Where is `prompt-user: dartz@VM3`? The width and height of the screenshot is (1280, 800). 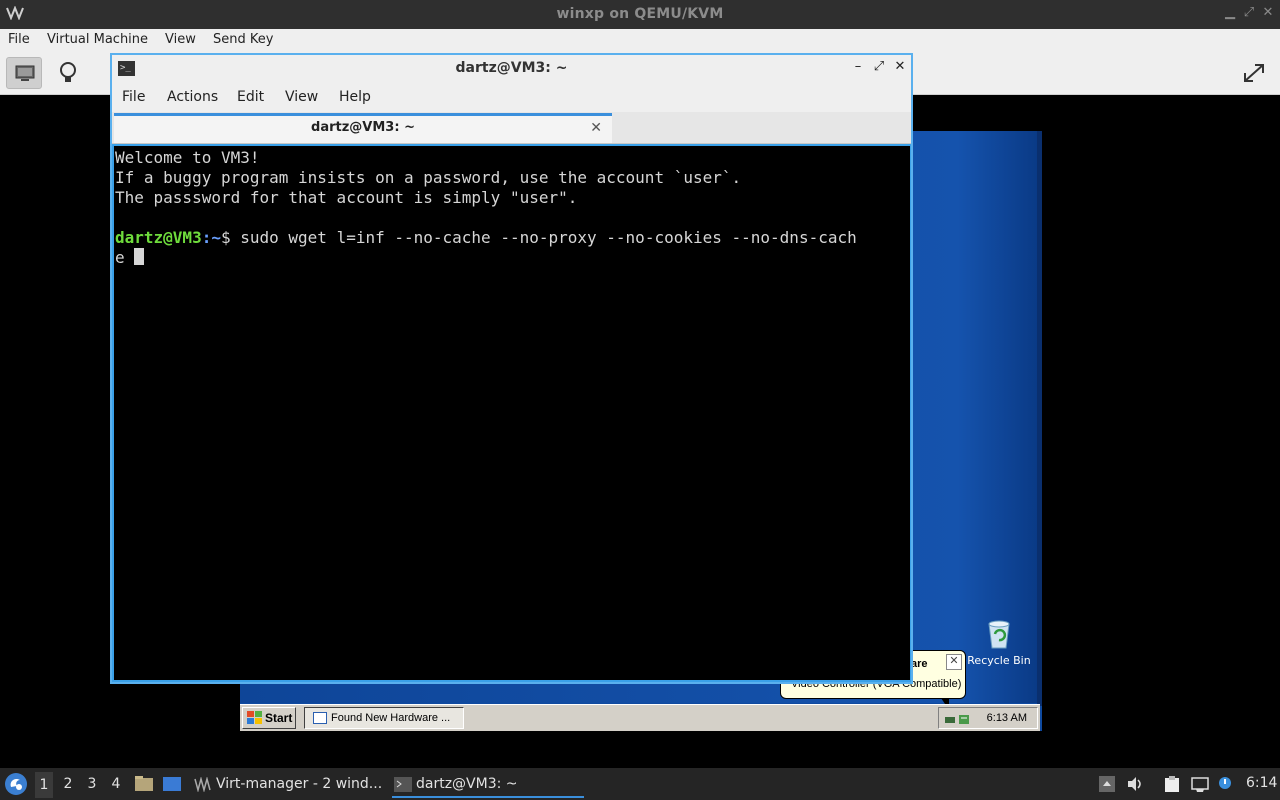
prompt-user: dartz@VM3 is located at coordinates (158, 237).